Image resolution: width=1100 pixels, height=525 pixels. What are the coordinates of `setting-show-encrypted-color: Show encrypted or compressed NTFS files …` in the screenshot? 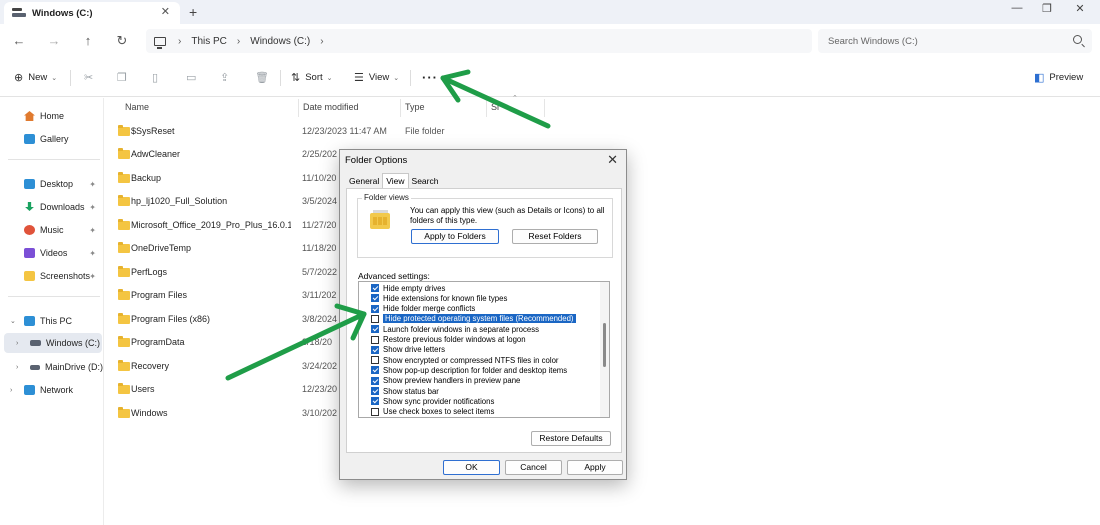 It's located at (465, 360).